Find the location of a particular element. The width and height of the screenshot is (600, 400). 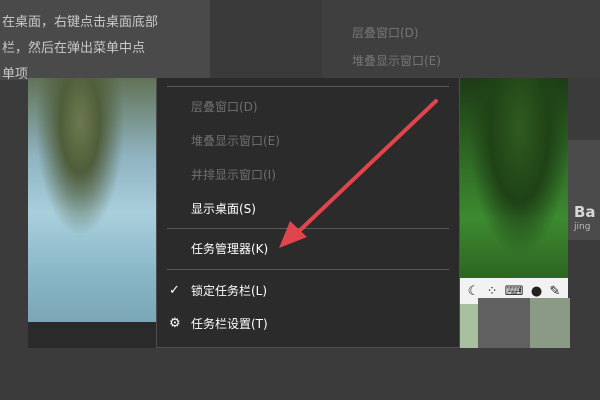

wrench-icon: ✎ is located at coordinates (554, 291).